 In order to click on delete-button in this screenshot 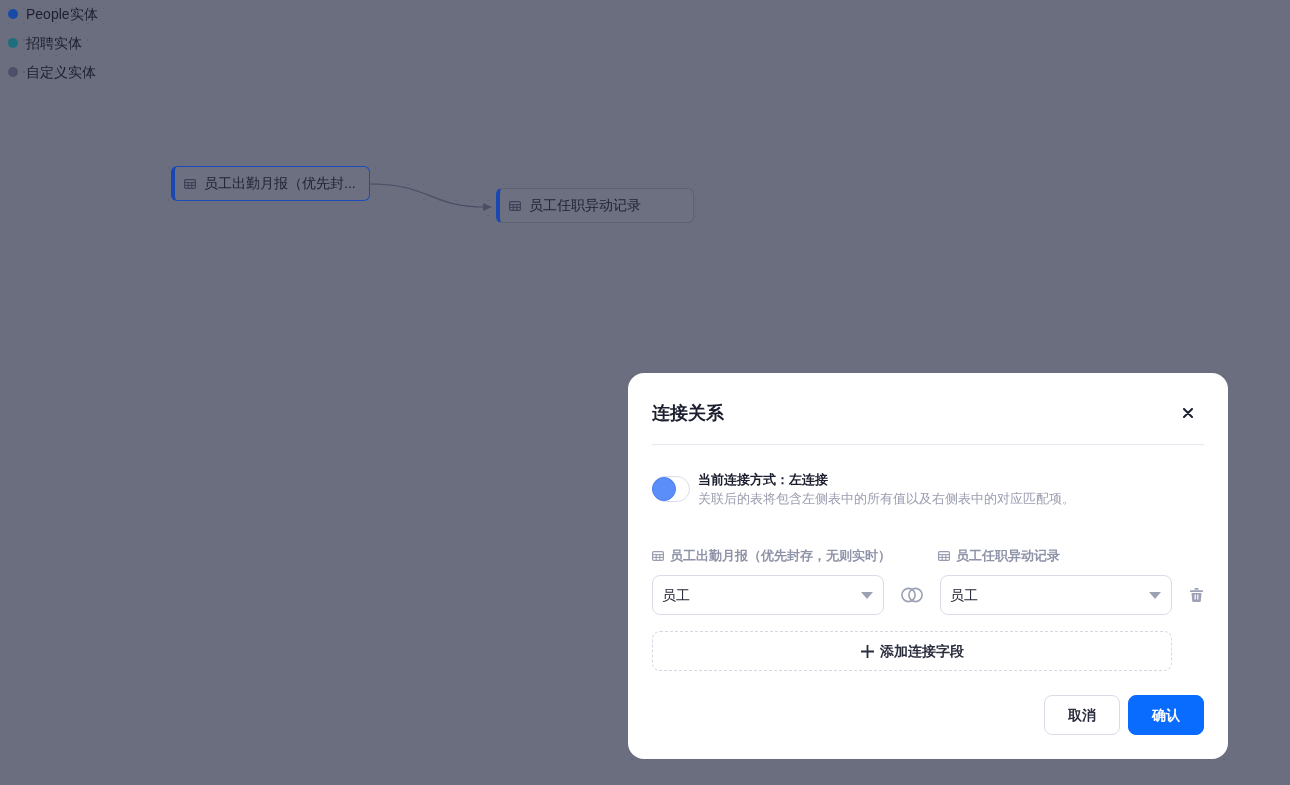, I will do `click(1196, 595)`.